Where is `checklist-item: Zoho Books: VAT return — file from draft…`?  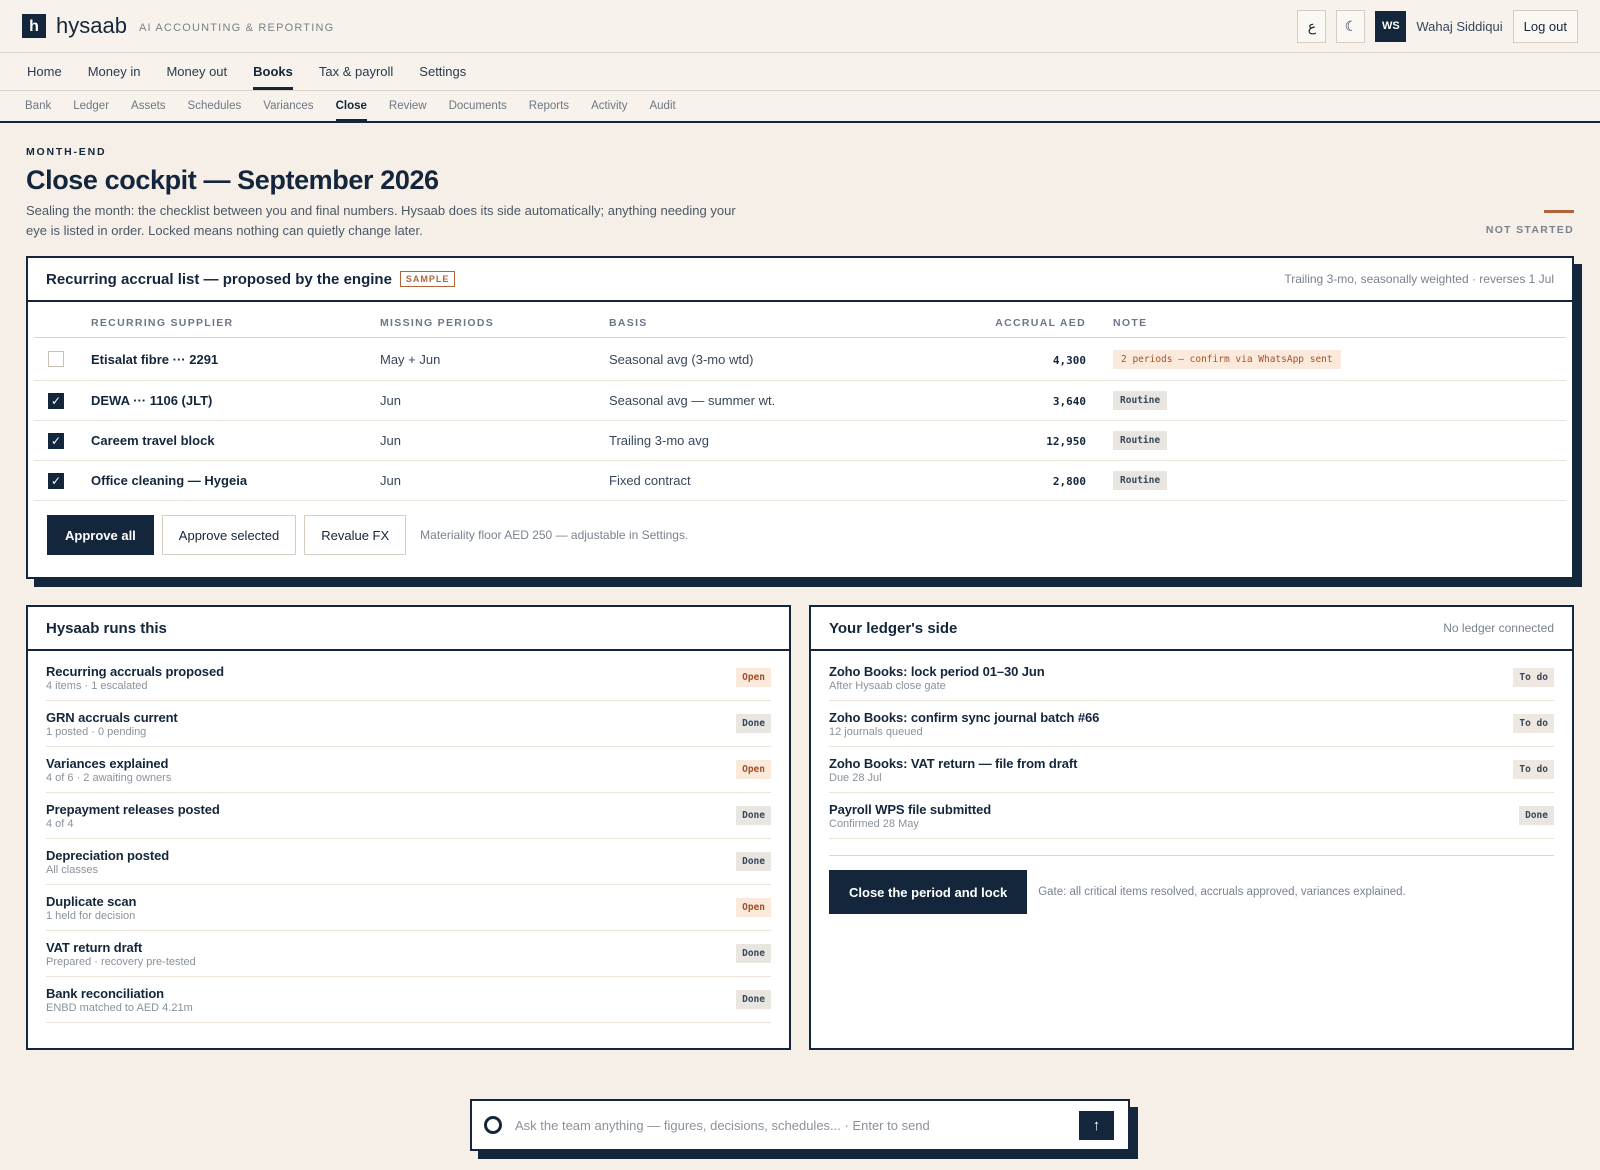 checklist-item: Zoho Books: VAT return — file from draft… is located at coordinates (1191, 770).